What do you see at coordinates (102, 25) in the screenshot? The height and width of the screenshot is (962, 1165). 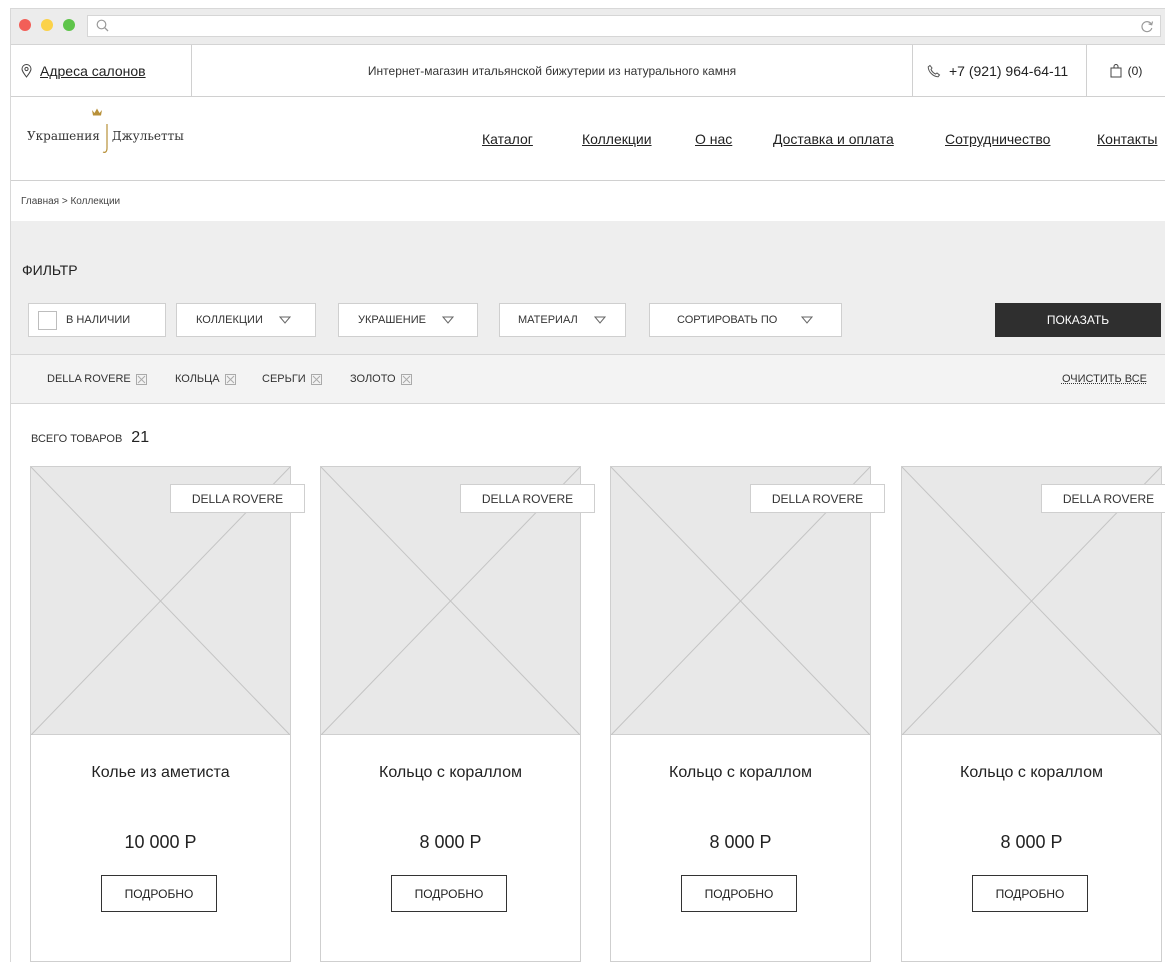 I see `search-icon` at bounding box center [102, 25].